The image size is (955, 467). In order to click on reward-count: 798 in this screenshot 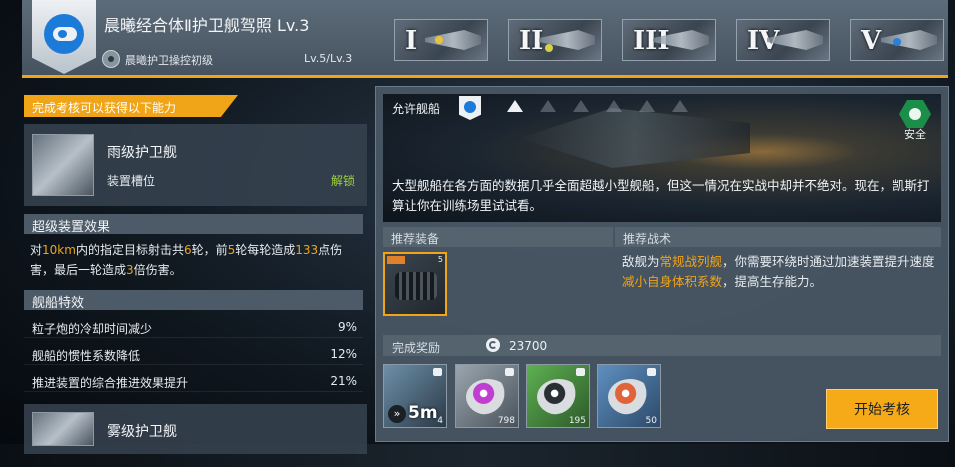, I will do `click(506, 421)`.